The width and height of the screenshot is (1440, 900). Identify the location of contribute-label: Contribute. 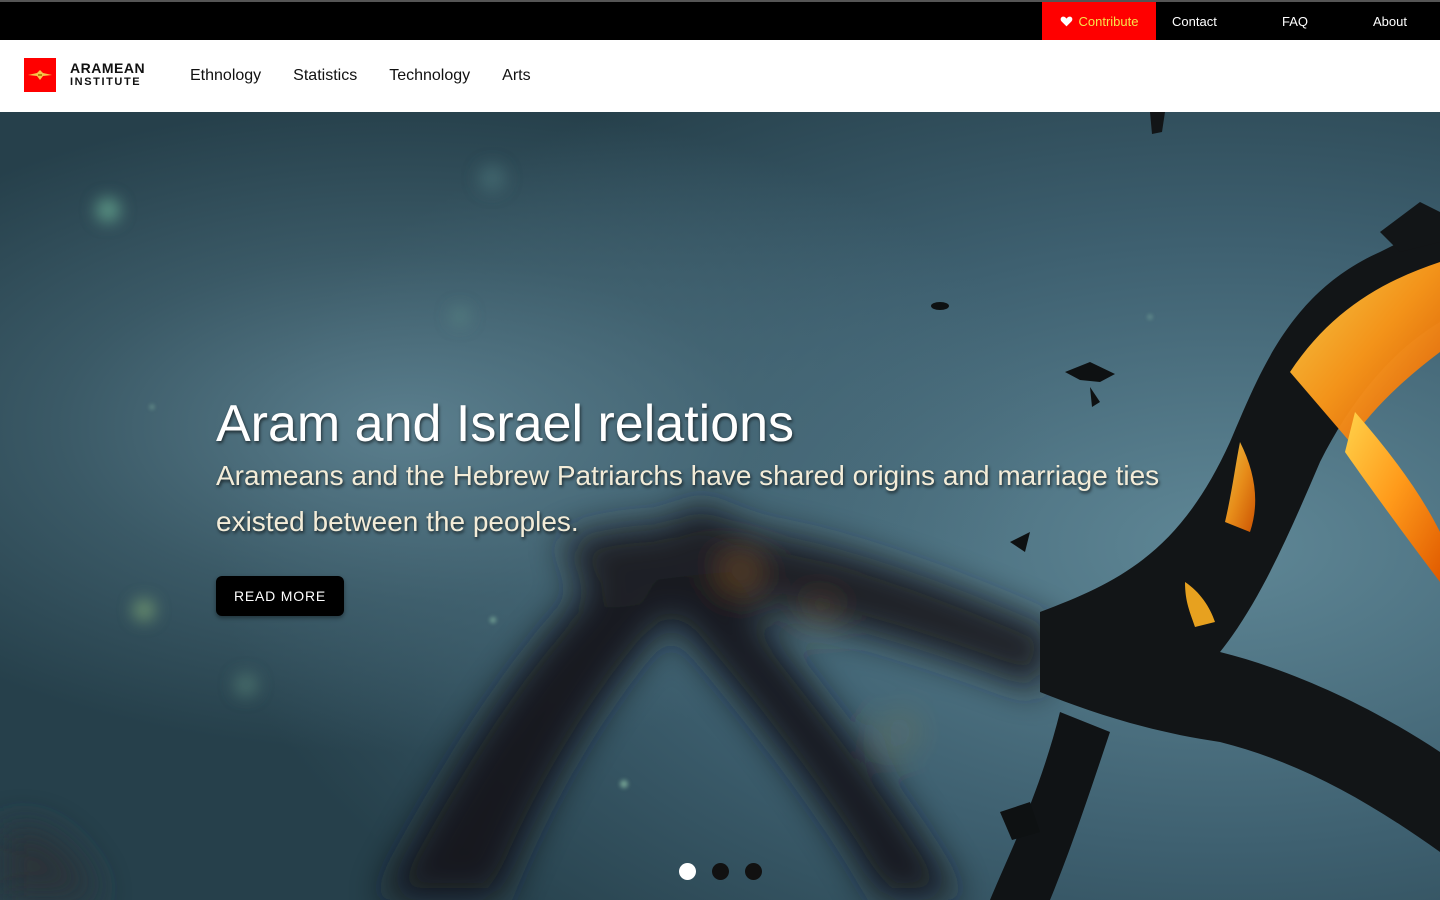
(1108, 21).